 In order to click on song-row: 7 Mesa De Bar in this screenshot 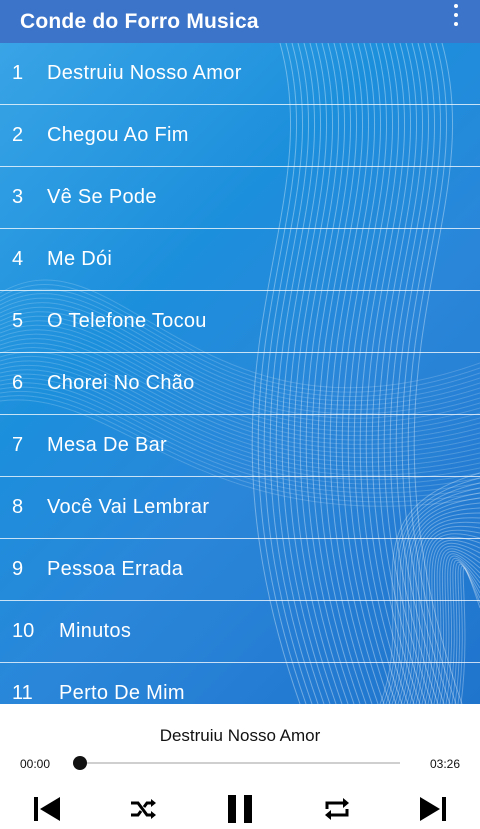, I will do `click(240, 446)`.